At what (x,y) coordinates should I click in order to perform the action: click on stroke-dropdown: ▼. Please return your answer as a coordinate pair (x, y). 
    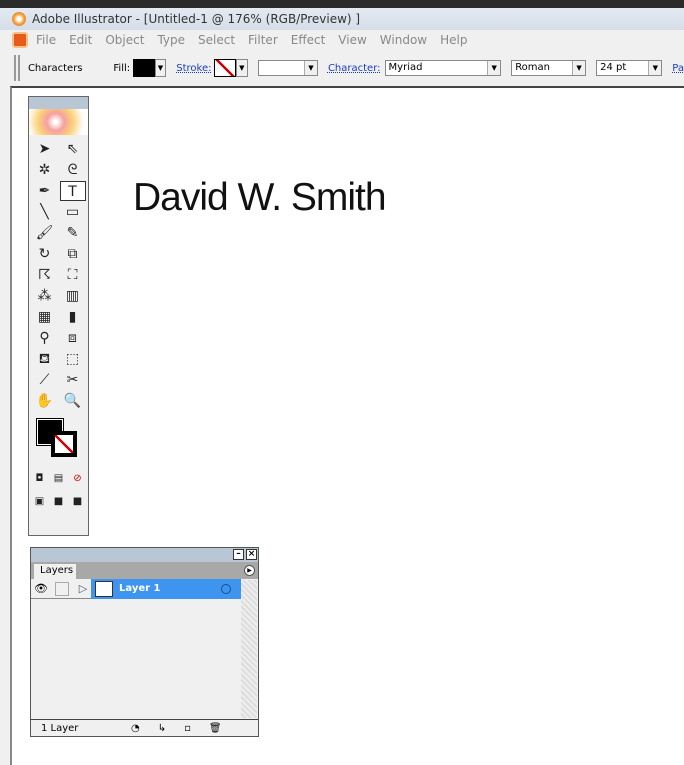
    Looking at the image, I should click on (241, 68).